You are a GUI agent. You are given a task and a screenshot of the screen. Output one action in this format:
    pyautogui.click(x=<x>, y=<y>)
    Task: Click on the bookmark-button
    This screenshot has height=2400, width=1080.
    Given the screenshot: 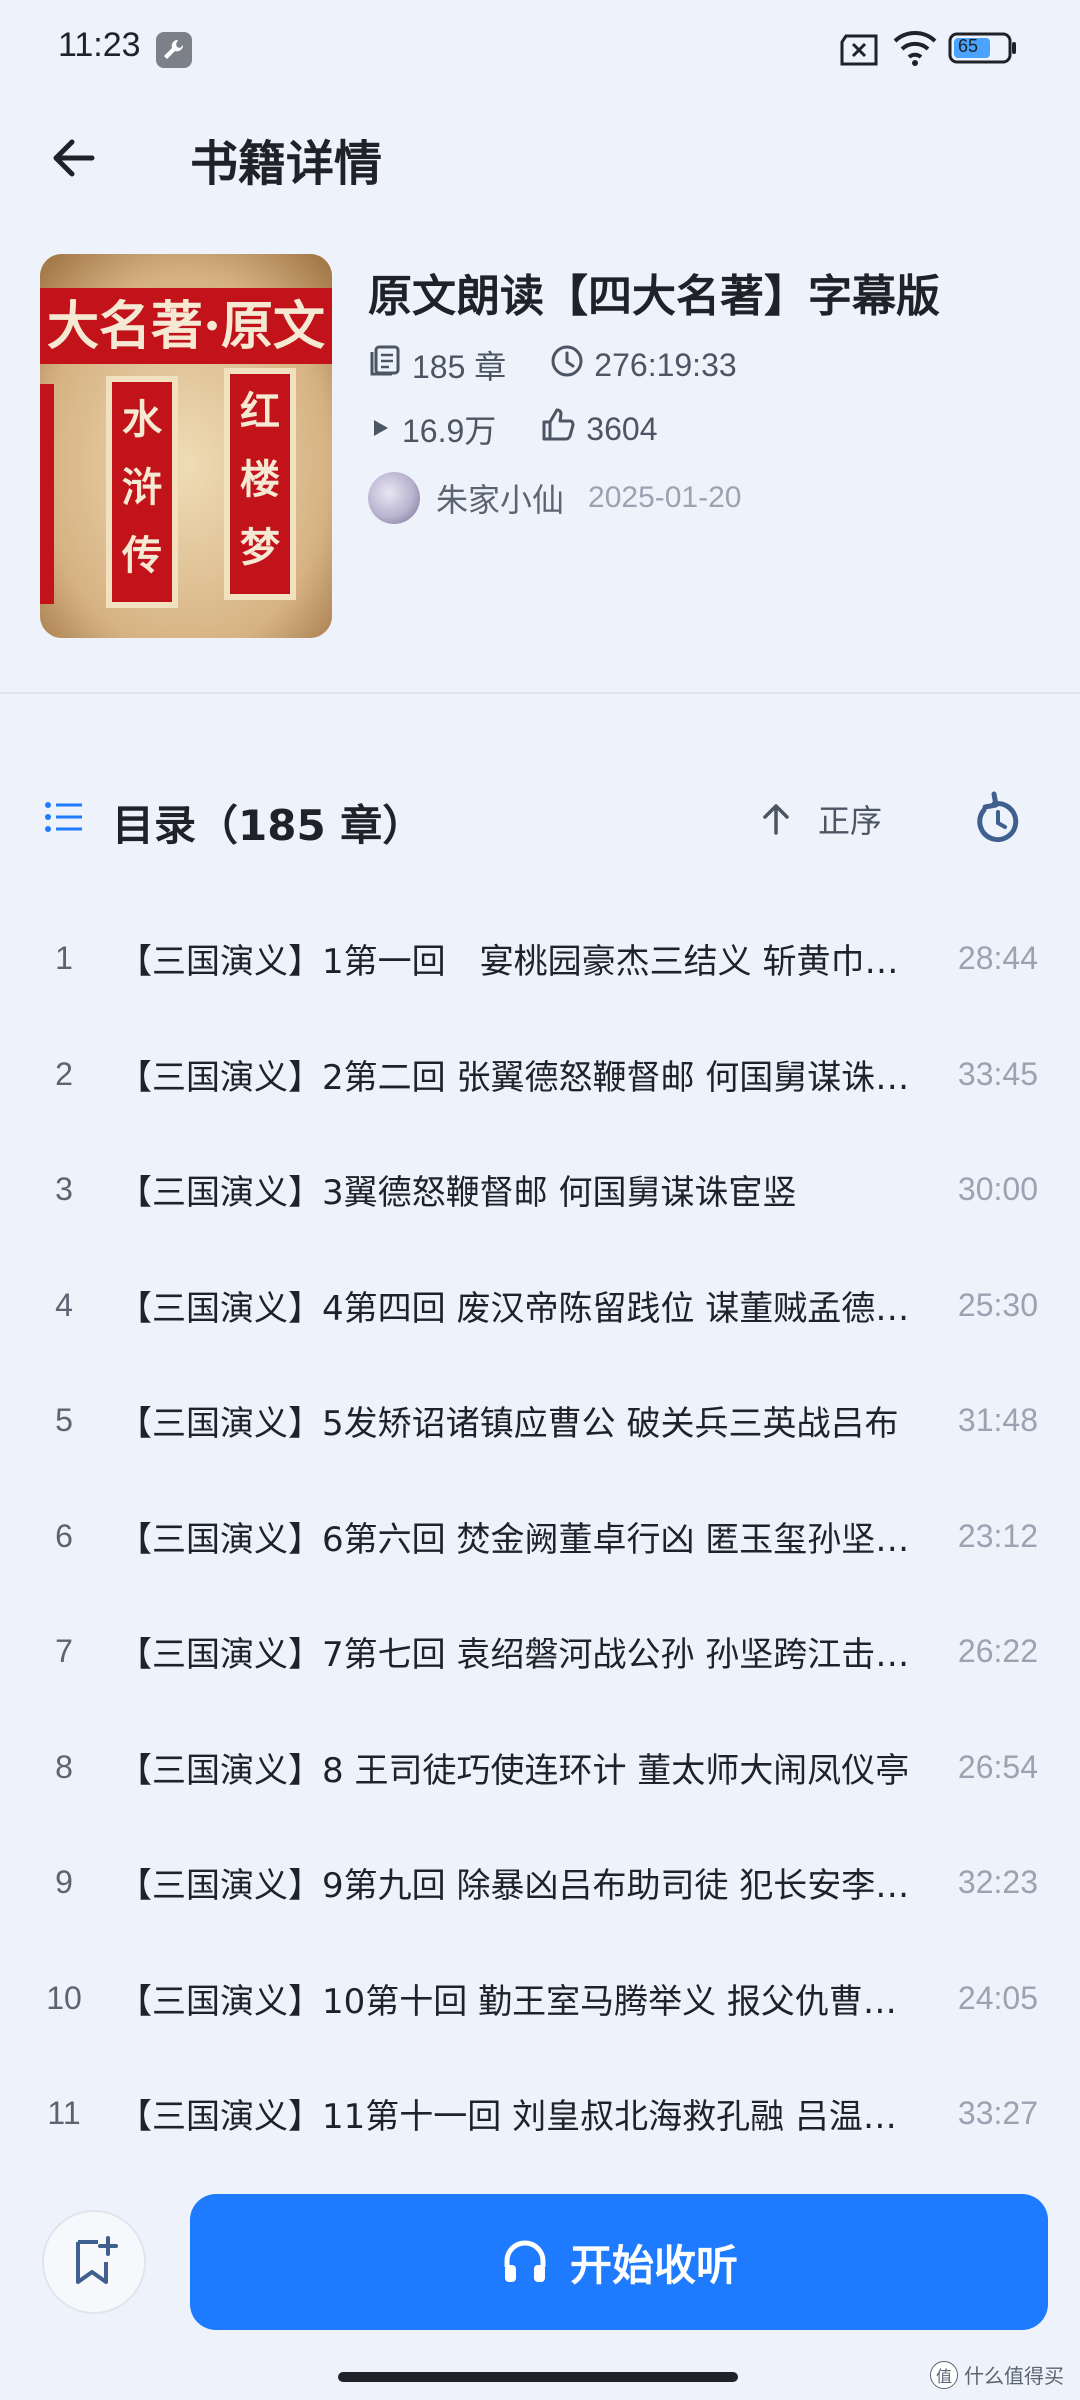 What is the action you would take?
    pyautogui.click(x=94, y=2262)
    